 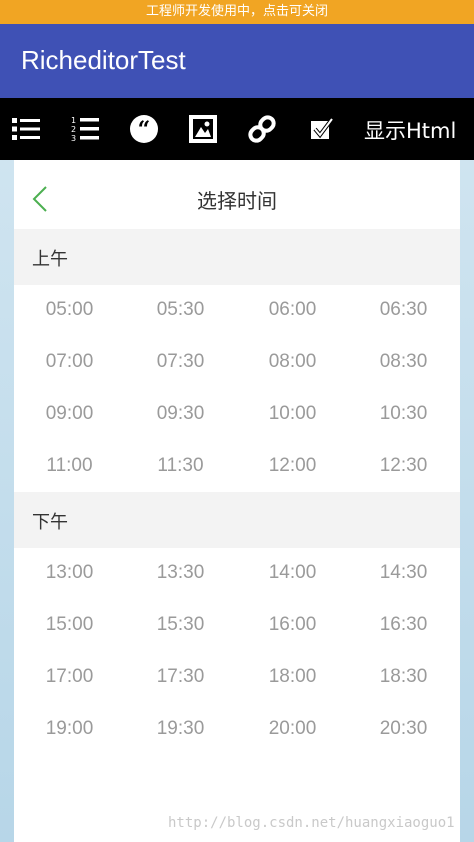 I want to click on svg-text: 3, so click(x=73, y=138).